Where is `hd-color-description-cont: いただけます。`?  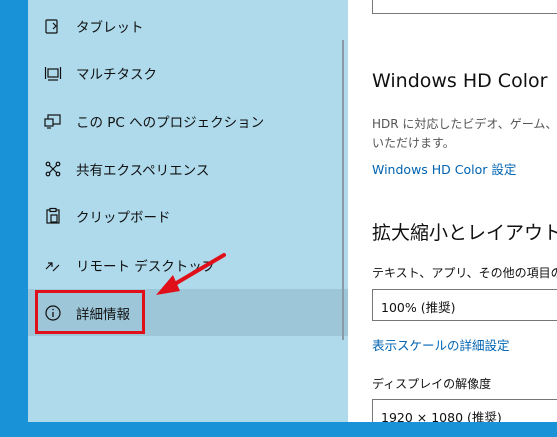 hd-color-description-cont: いただけます。 is located at coordinates (413, 143).